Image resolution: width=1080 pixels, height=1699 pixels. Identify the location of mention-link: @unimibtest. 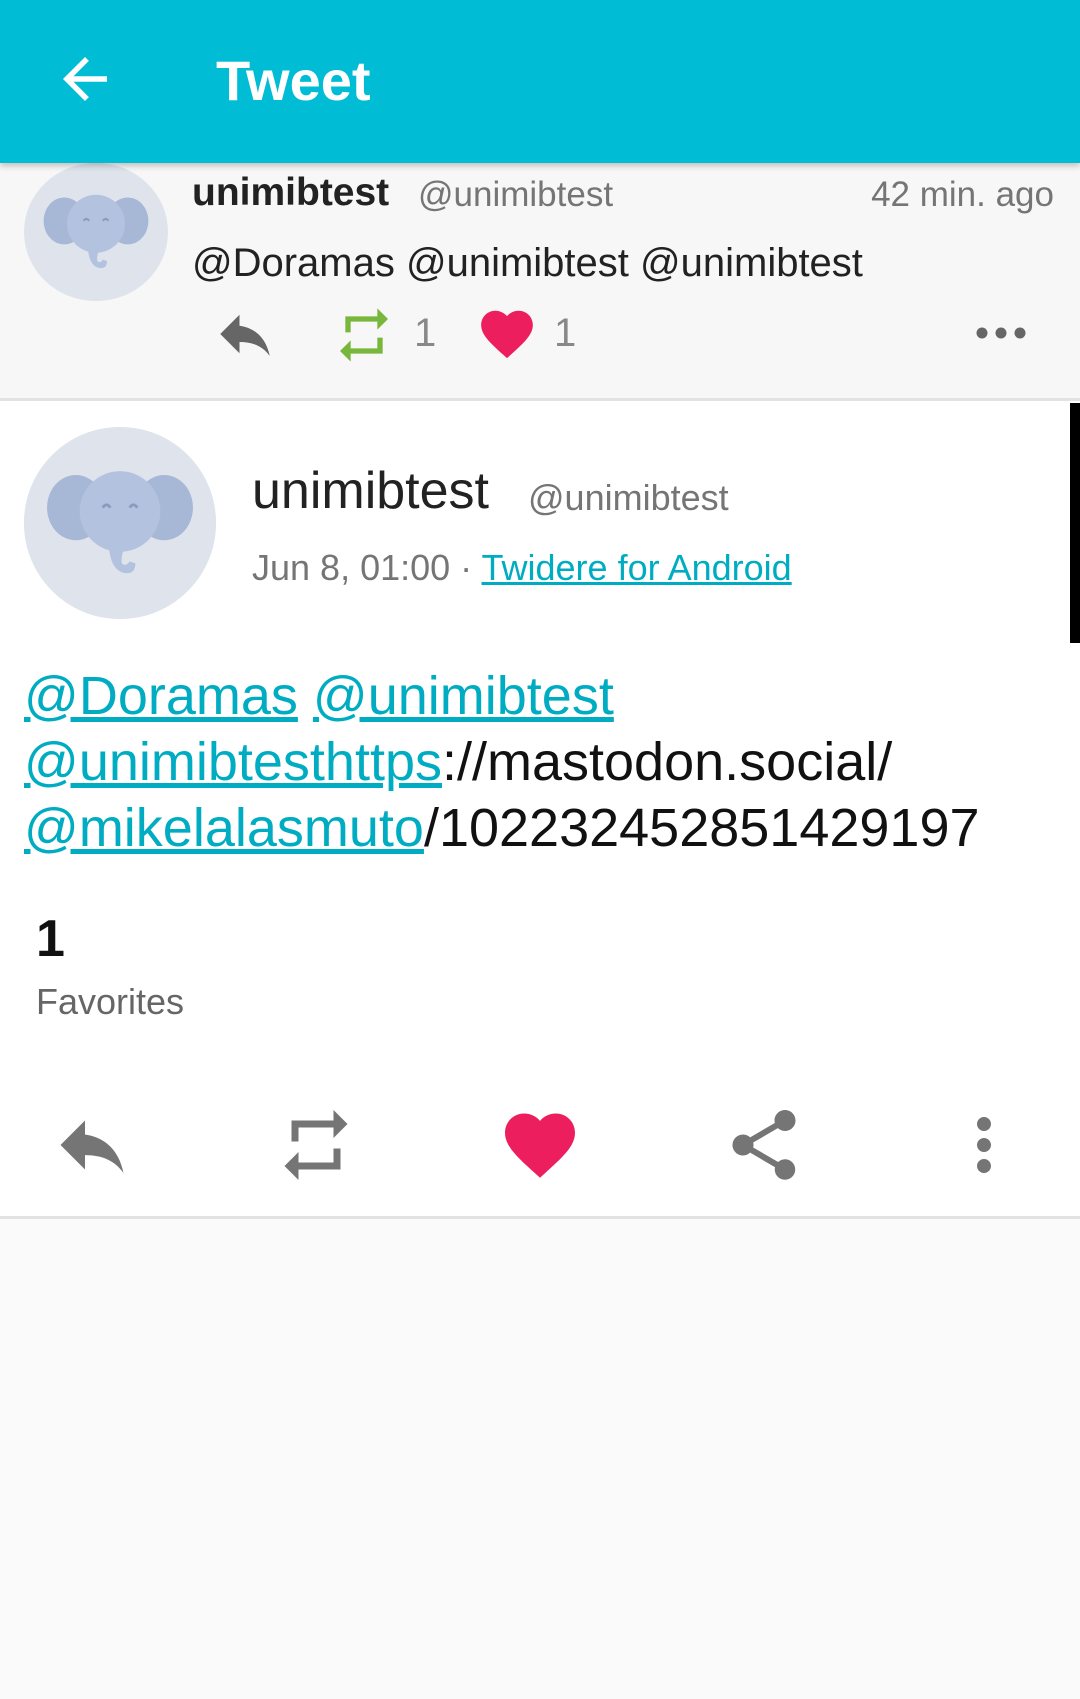
(463, 696).